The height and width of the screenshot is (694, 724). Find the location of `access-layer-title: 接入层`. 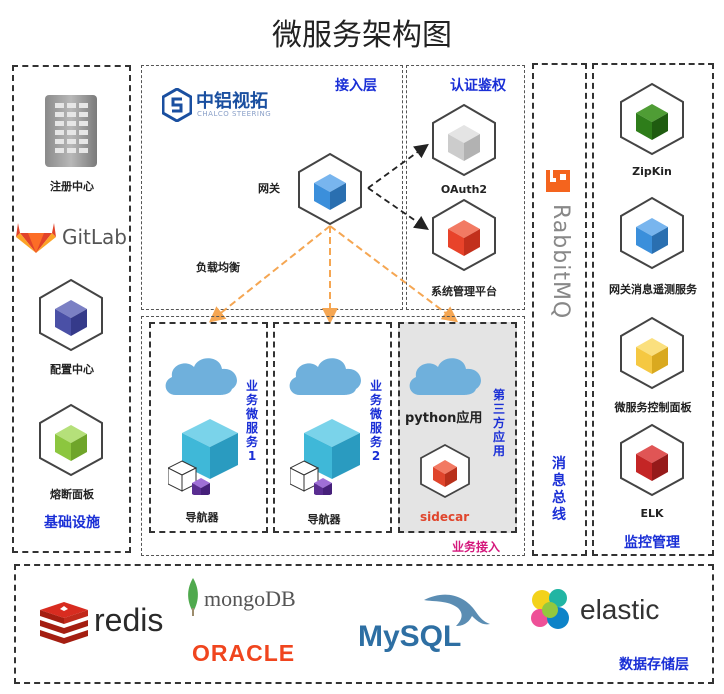

access-layer-title: 接入层 is located at coordinates (356, 86).